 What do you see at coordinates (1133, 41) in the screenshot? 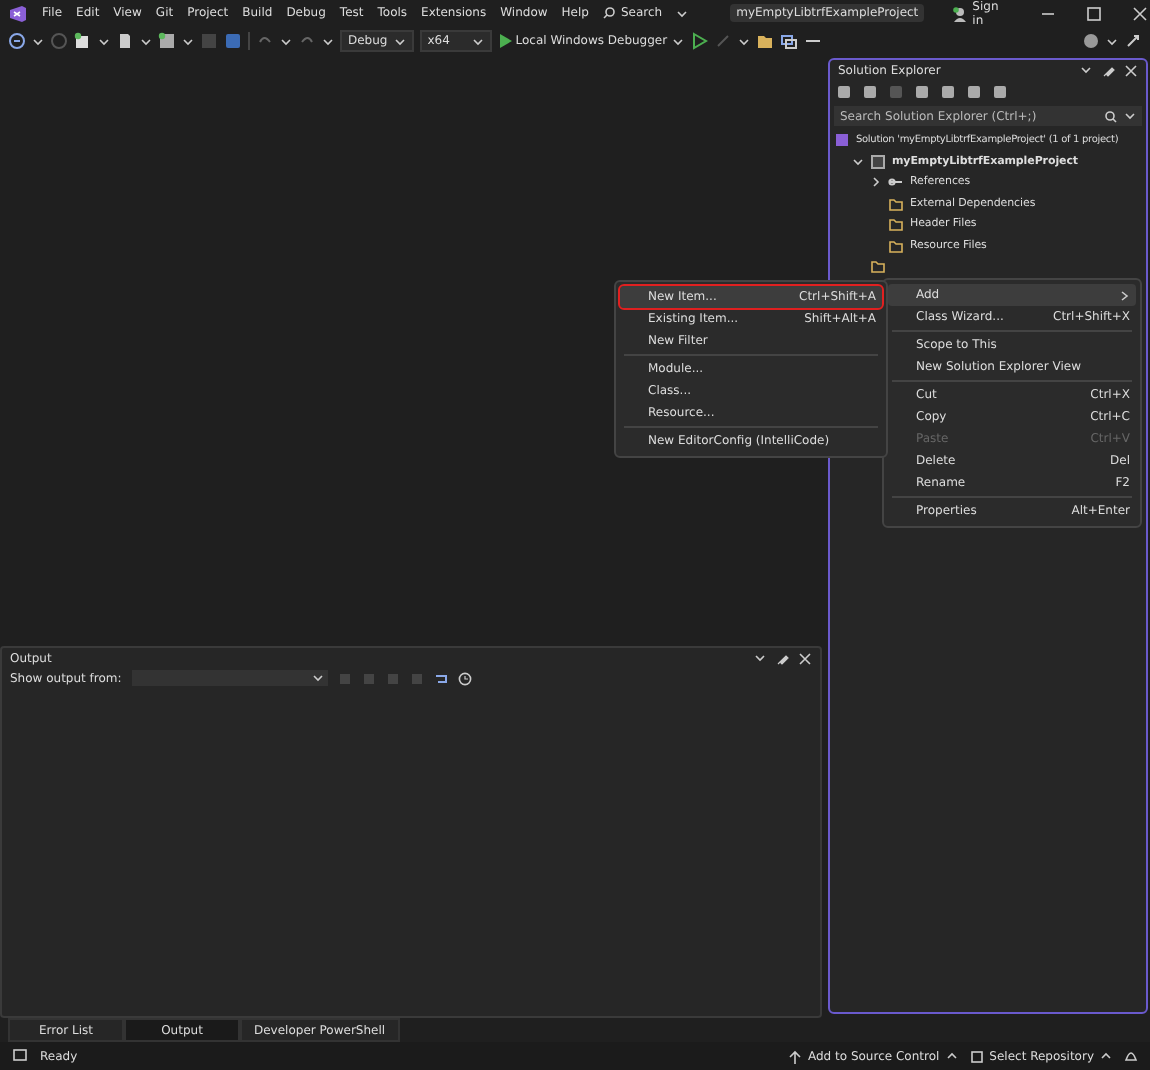
I see `feedback-icon` at bounding box center [1133, 41].